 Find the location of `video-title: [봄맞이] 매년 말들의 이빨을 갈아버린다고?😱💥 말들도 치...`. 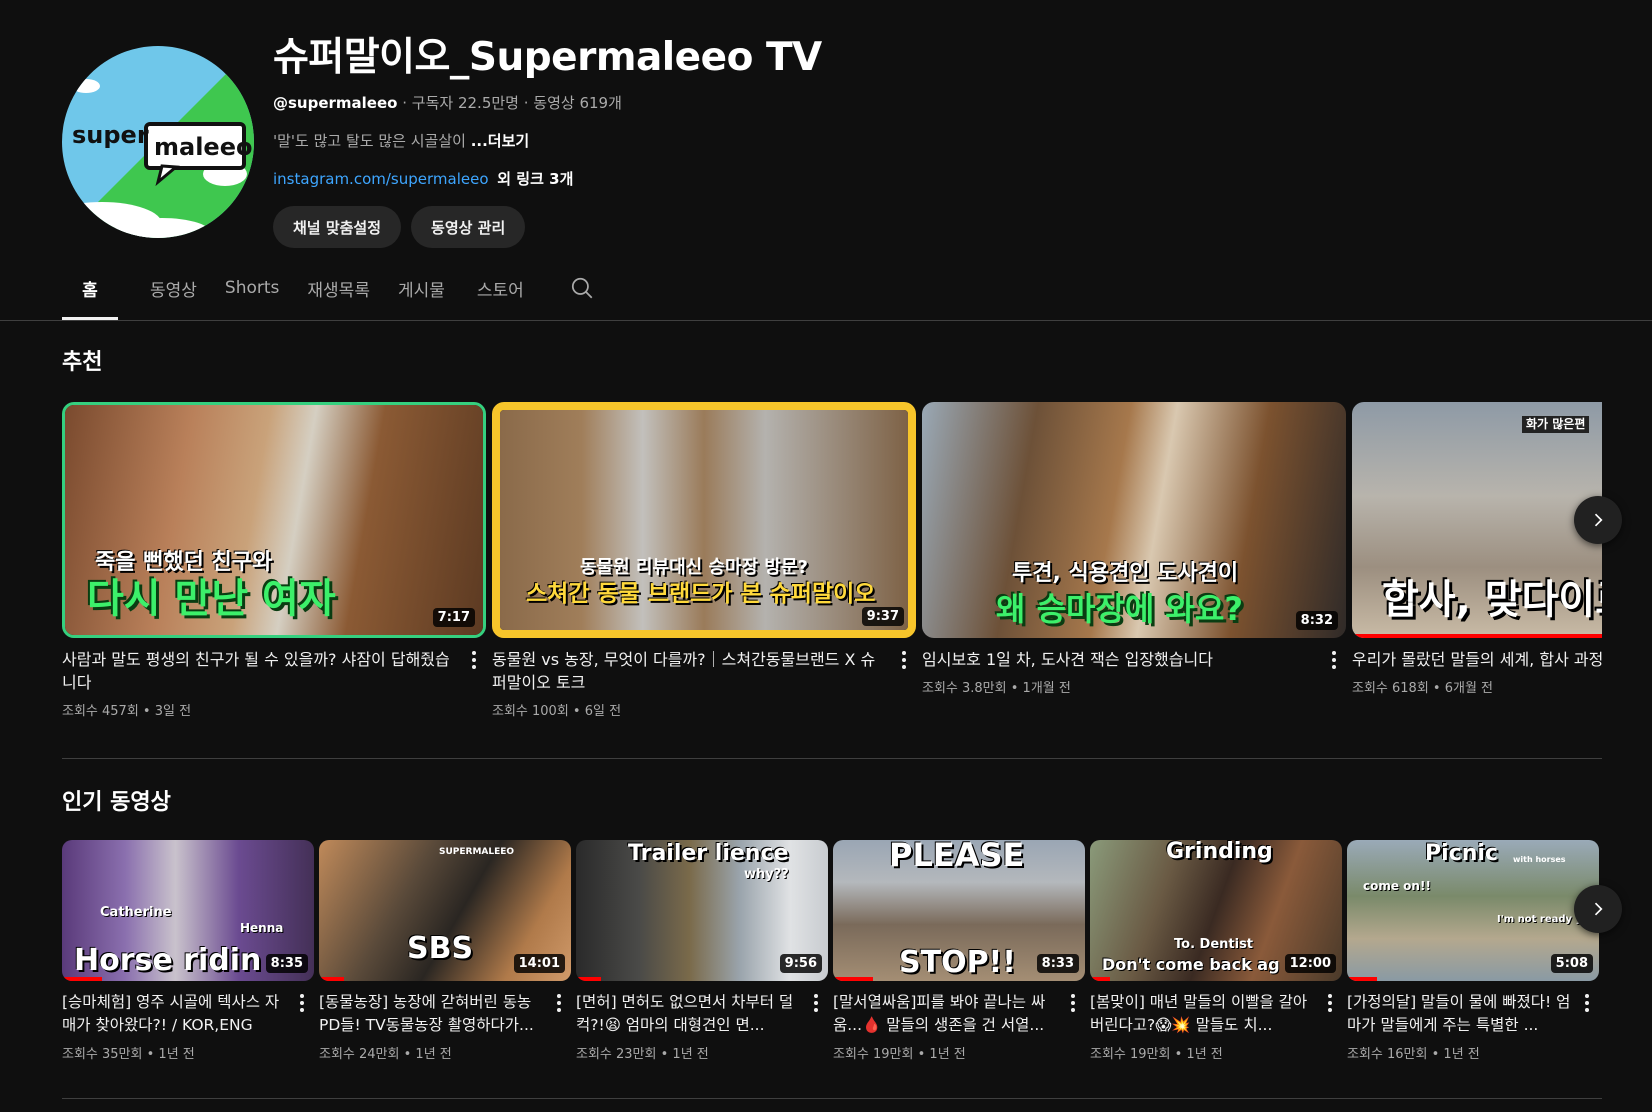

video-title: [봄맞이] 매년 말들의 이빨을 갈아버린다고?😱💥 말들도 치... is located at coordinates (1202, 1014).